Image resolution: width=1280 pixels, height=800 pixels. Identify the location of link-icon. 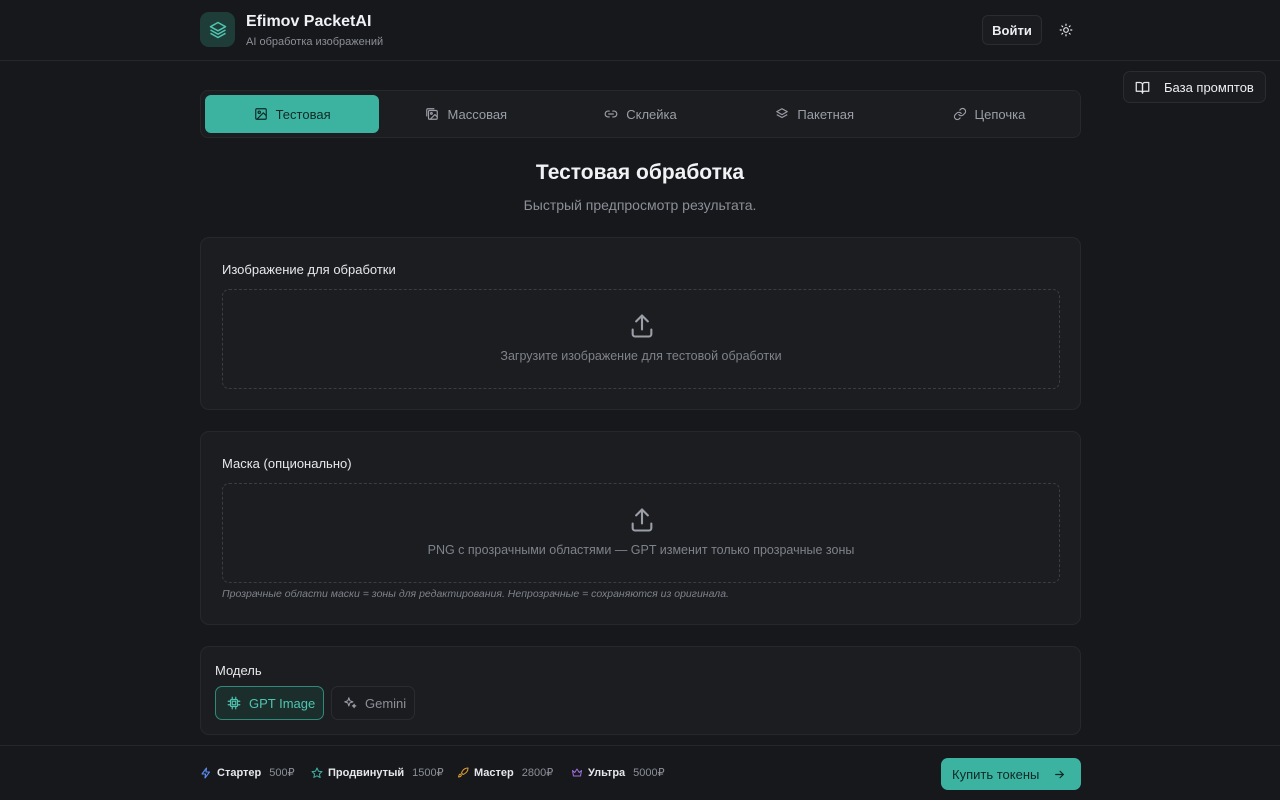
(611, 114).